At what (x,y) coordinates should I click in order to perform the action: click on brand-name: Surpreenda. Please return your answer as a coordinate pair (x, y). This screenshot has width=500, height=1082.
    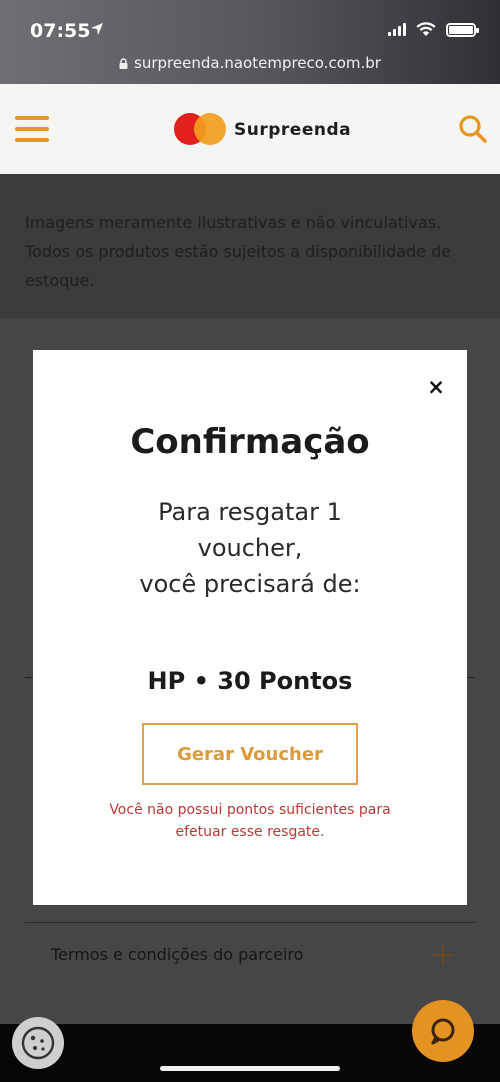
    Looking at the image, I should click on (293, 130).